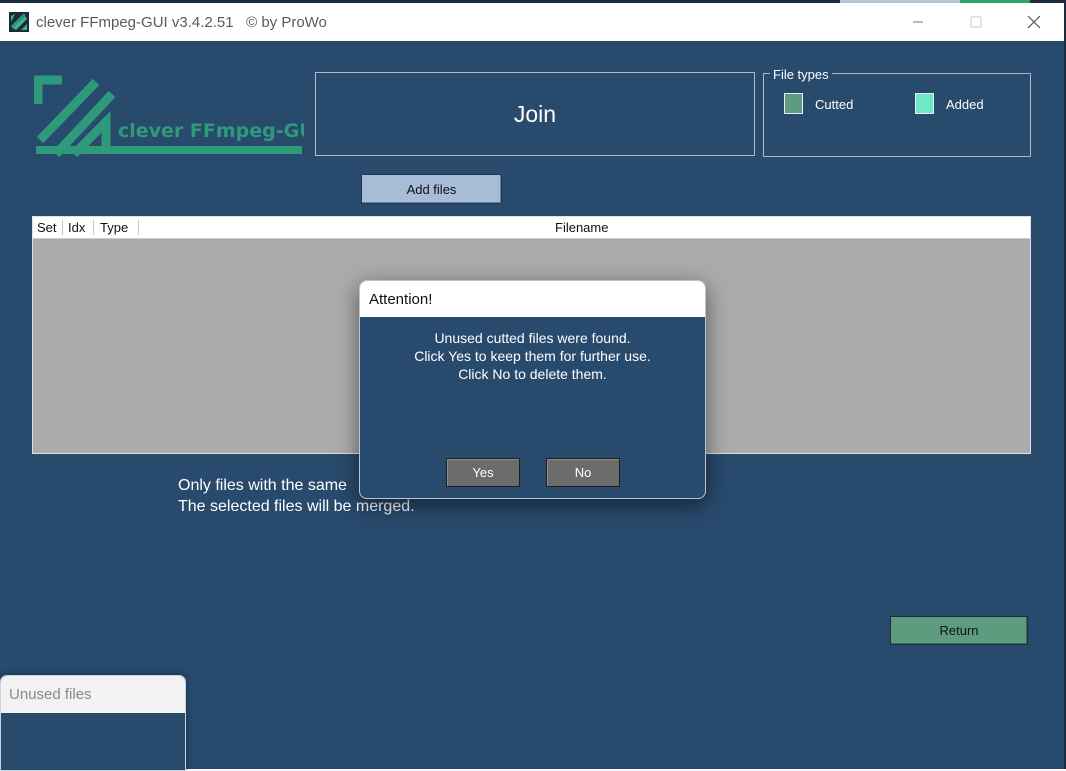 Image resolution: width=1066 pixels, height=771 pixels. Describe the element at coordinates (532, 374) in the screenshot. I see `dialog-message-line-3: Click No to delete them.` at that location.